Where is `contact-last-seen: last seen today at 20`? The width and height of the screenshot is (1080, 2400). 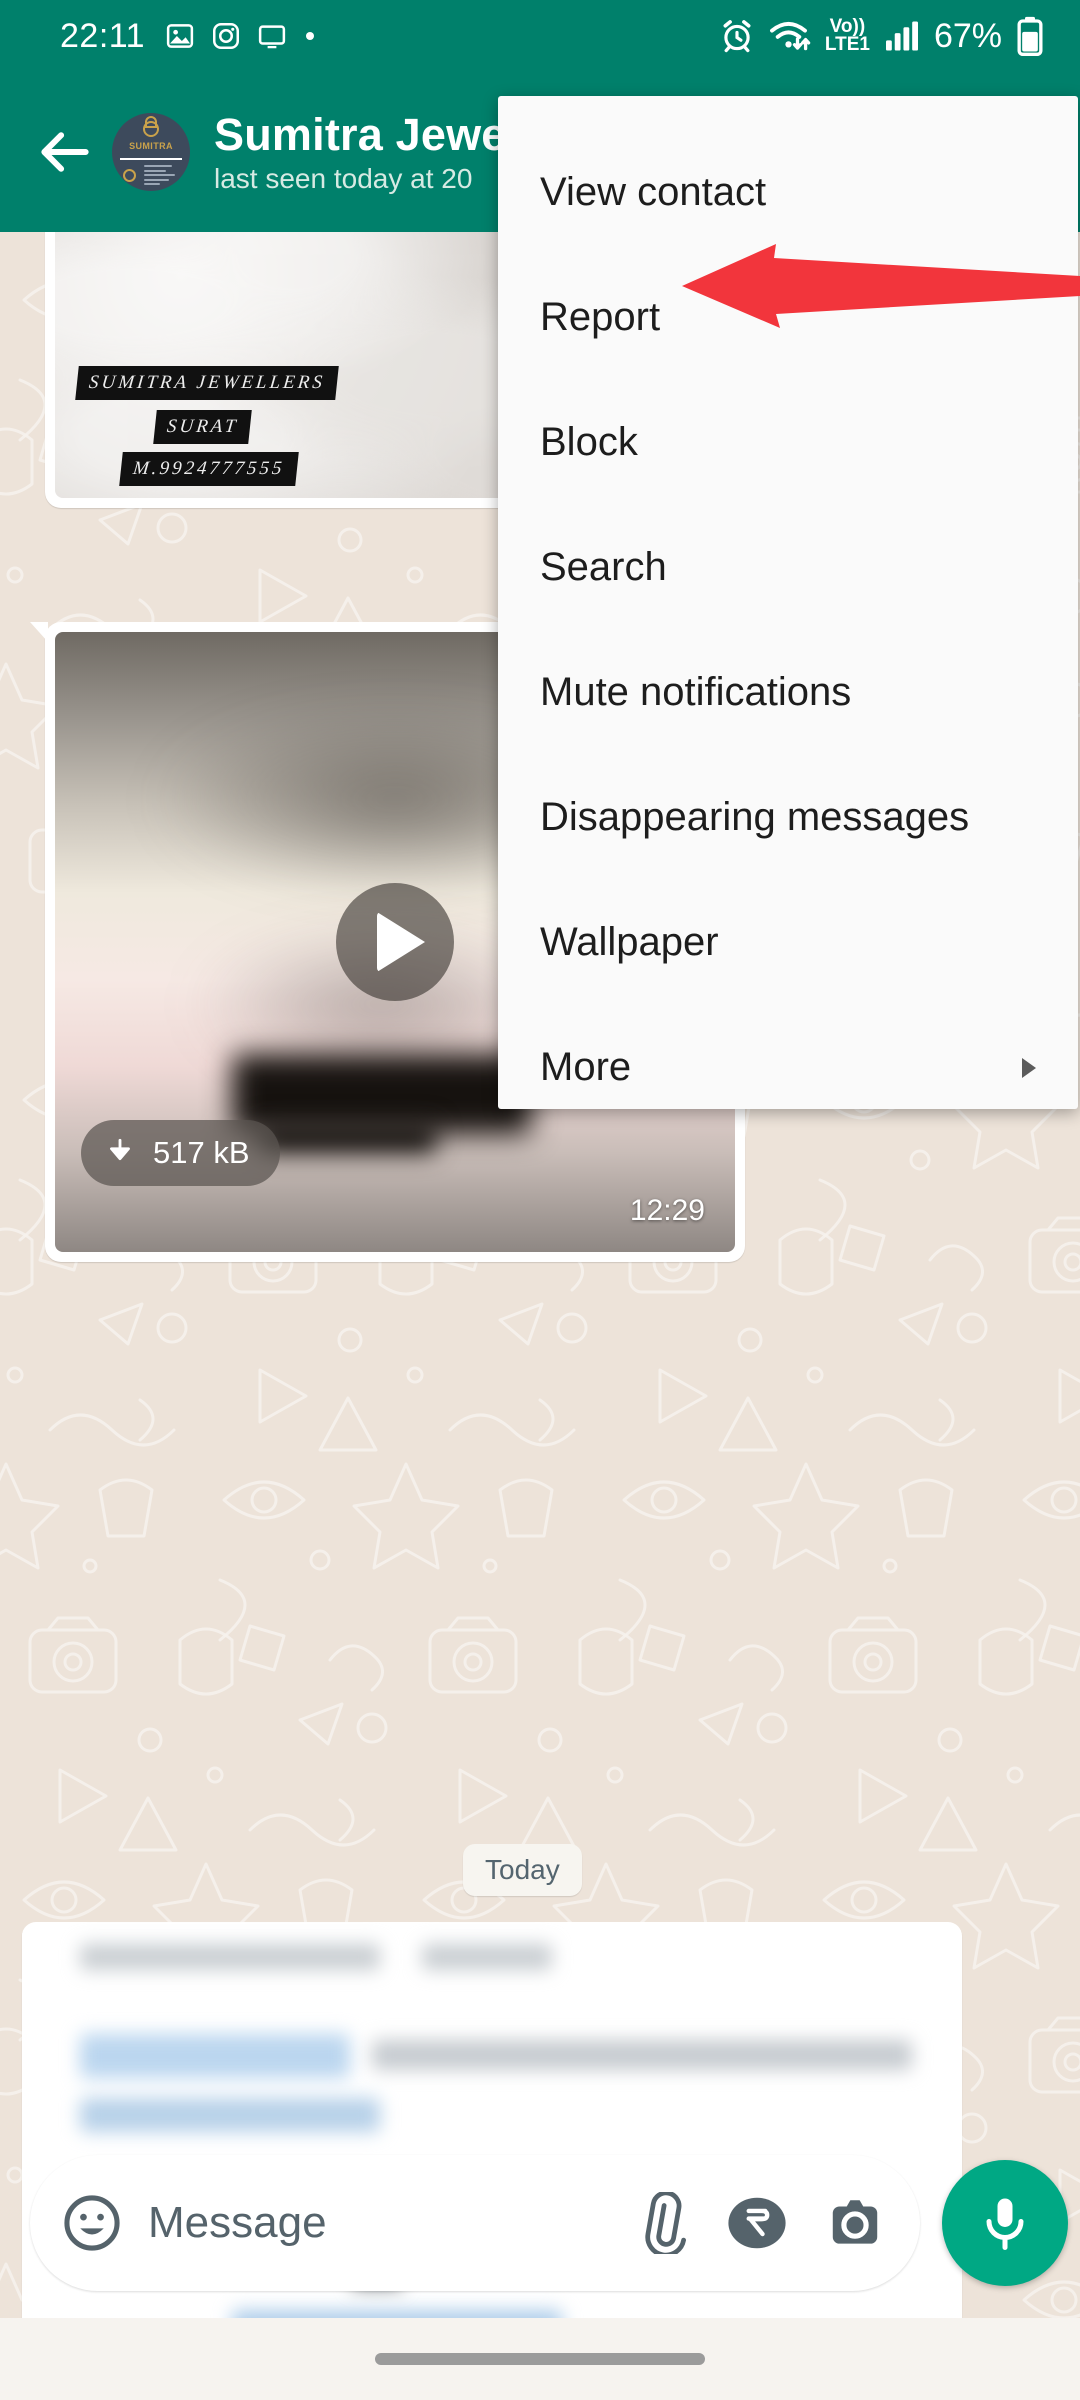 contact-last-seen: last seen today at 20 is located at coordinates (343, 178).